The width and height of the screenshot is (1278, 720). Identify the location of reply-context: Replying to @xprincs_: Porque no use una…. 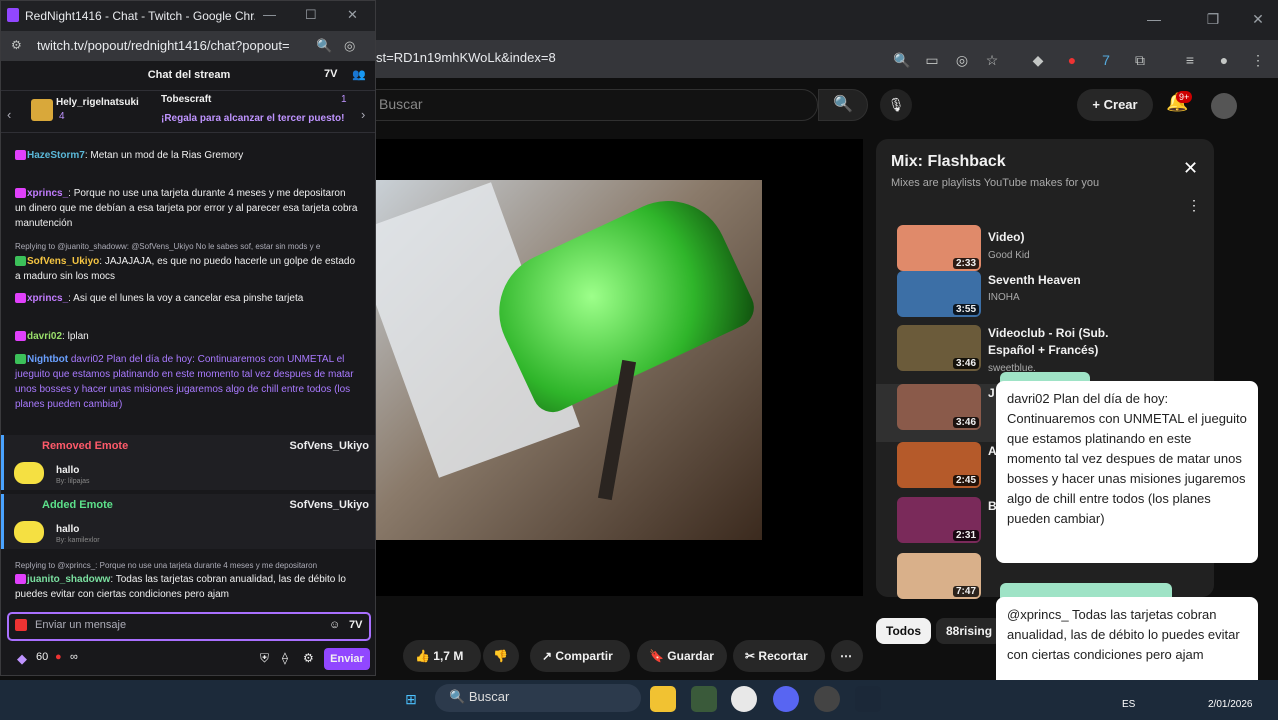
(187, 565).